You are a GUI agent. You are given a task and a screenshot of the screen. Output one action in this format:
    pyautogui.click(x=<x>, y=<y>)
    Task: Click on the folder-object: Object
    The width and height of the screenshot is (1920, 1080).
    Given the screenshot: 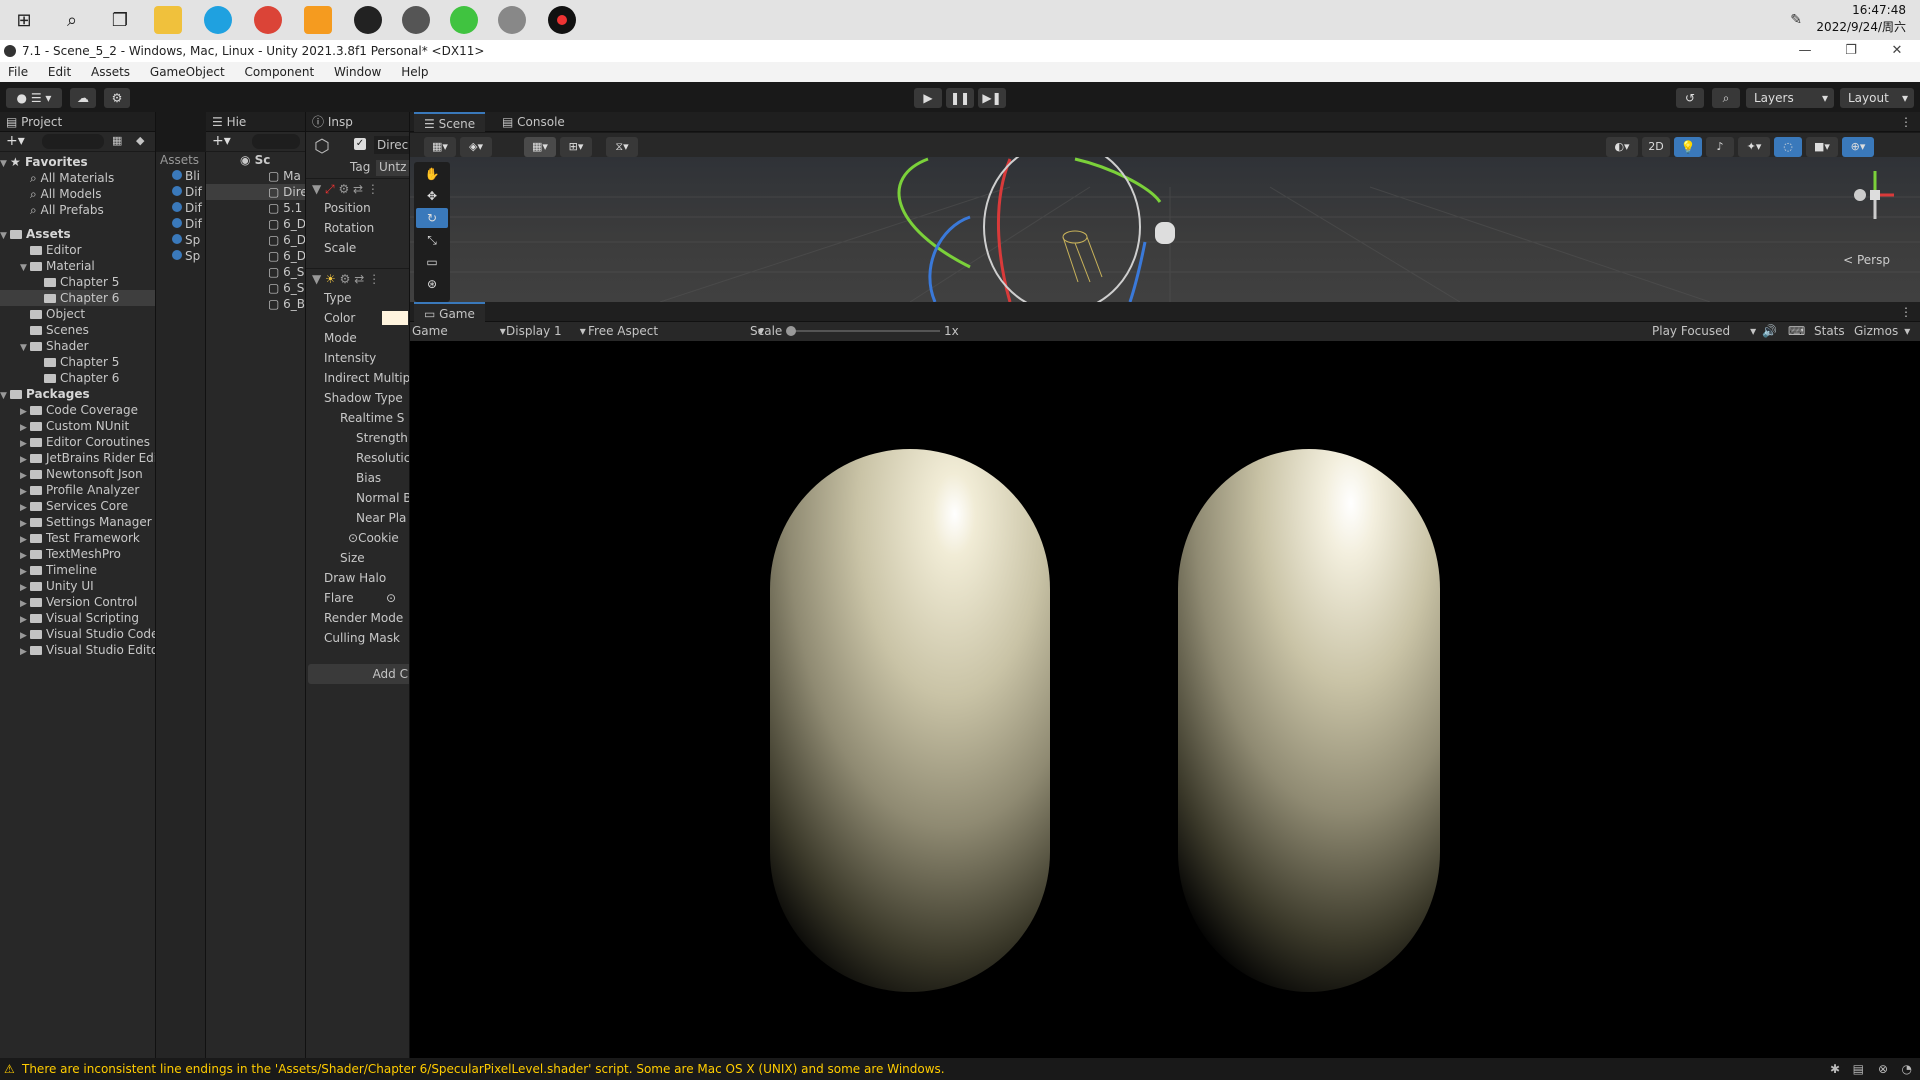 What is the action you would take?
    pyautogui.click(x=77, y=314)
    